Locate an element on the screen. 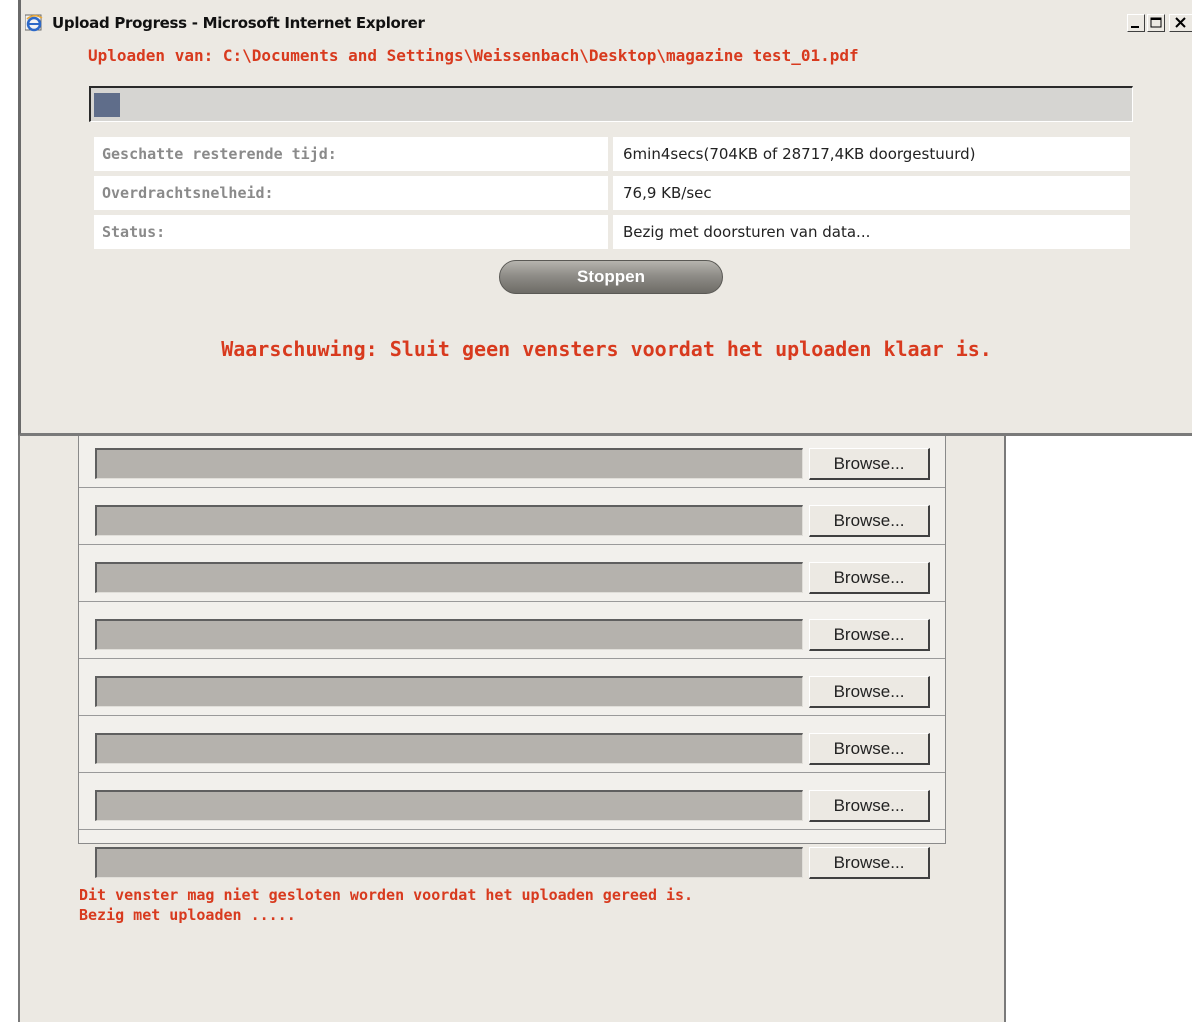  remaining-time-label: Geschatte resterende tijd: is located at coordinates (351, 154).